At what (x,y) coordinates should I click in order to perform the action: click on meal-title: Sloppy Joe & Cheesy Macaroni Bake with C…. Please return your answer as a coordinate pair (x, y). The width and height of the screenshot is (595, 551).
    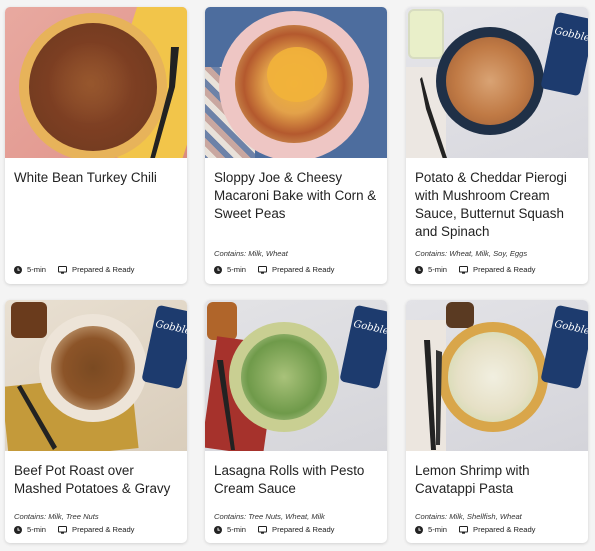
    Looking at the image, I should click on (296, 196).